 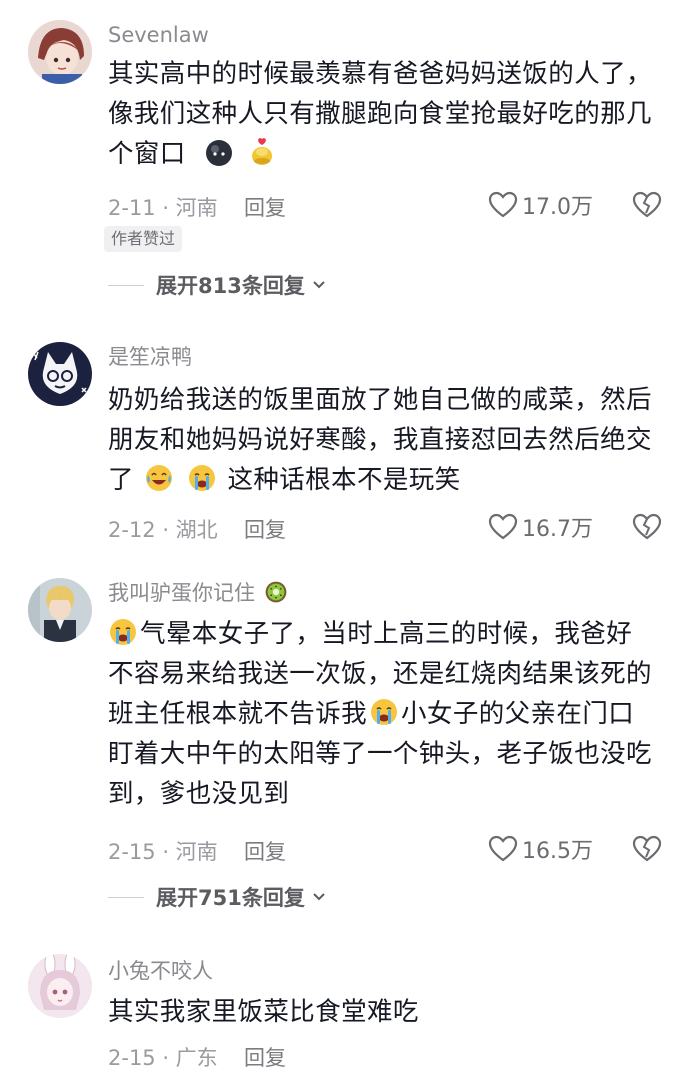 I want to click on comment-line-text: 这种话根本不是玩笑, so click(x=344, y=480).